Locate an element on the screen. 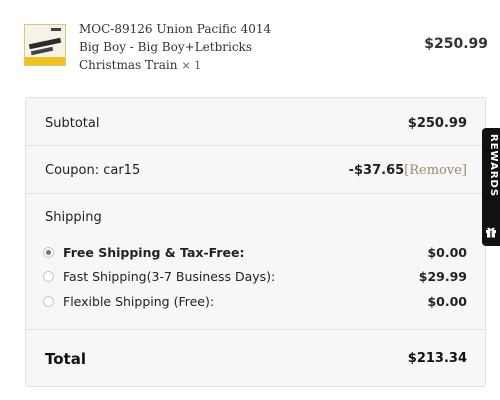  box-tag is located at coordinates (56, 29).